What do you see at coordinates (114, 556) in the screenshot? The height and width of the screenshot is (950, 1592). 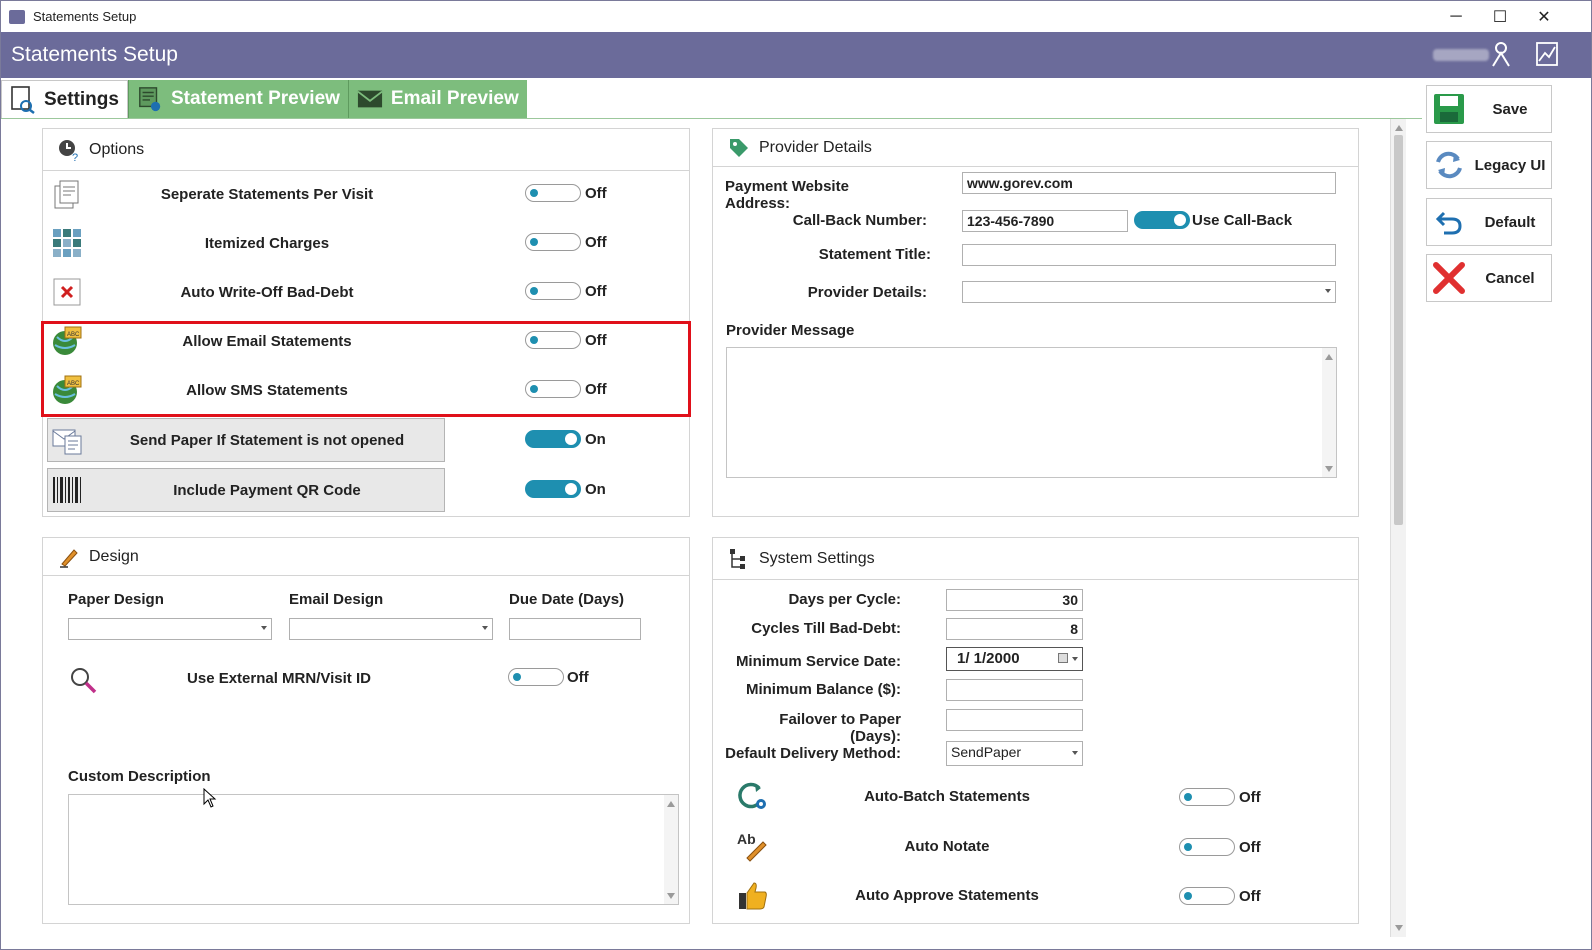 I see `design-title: Design` at bounding box center [114, 556].